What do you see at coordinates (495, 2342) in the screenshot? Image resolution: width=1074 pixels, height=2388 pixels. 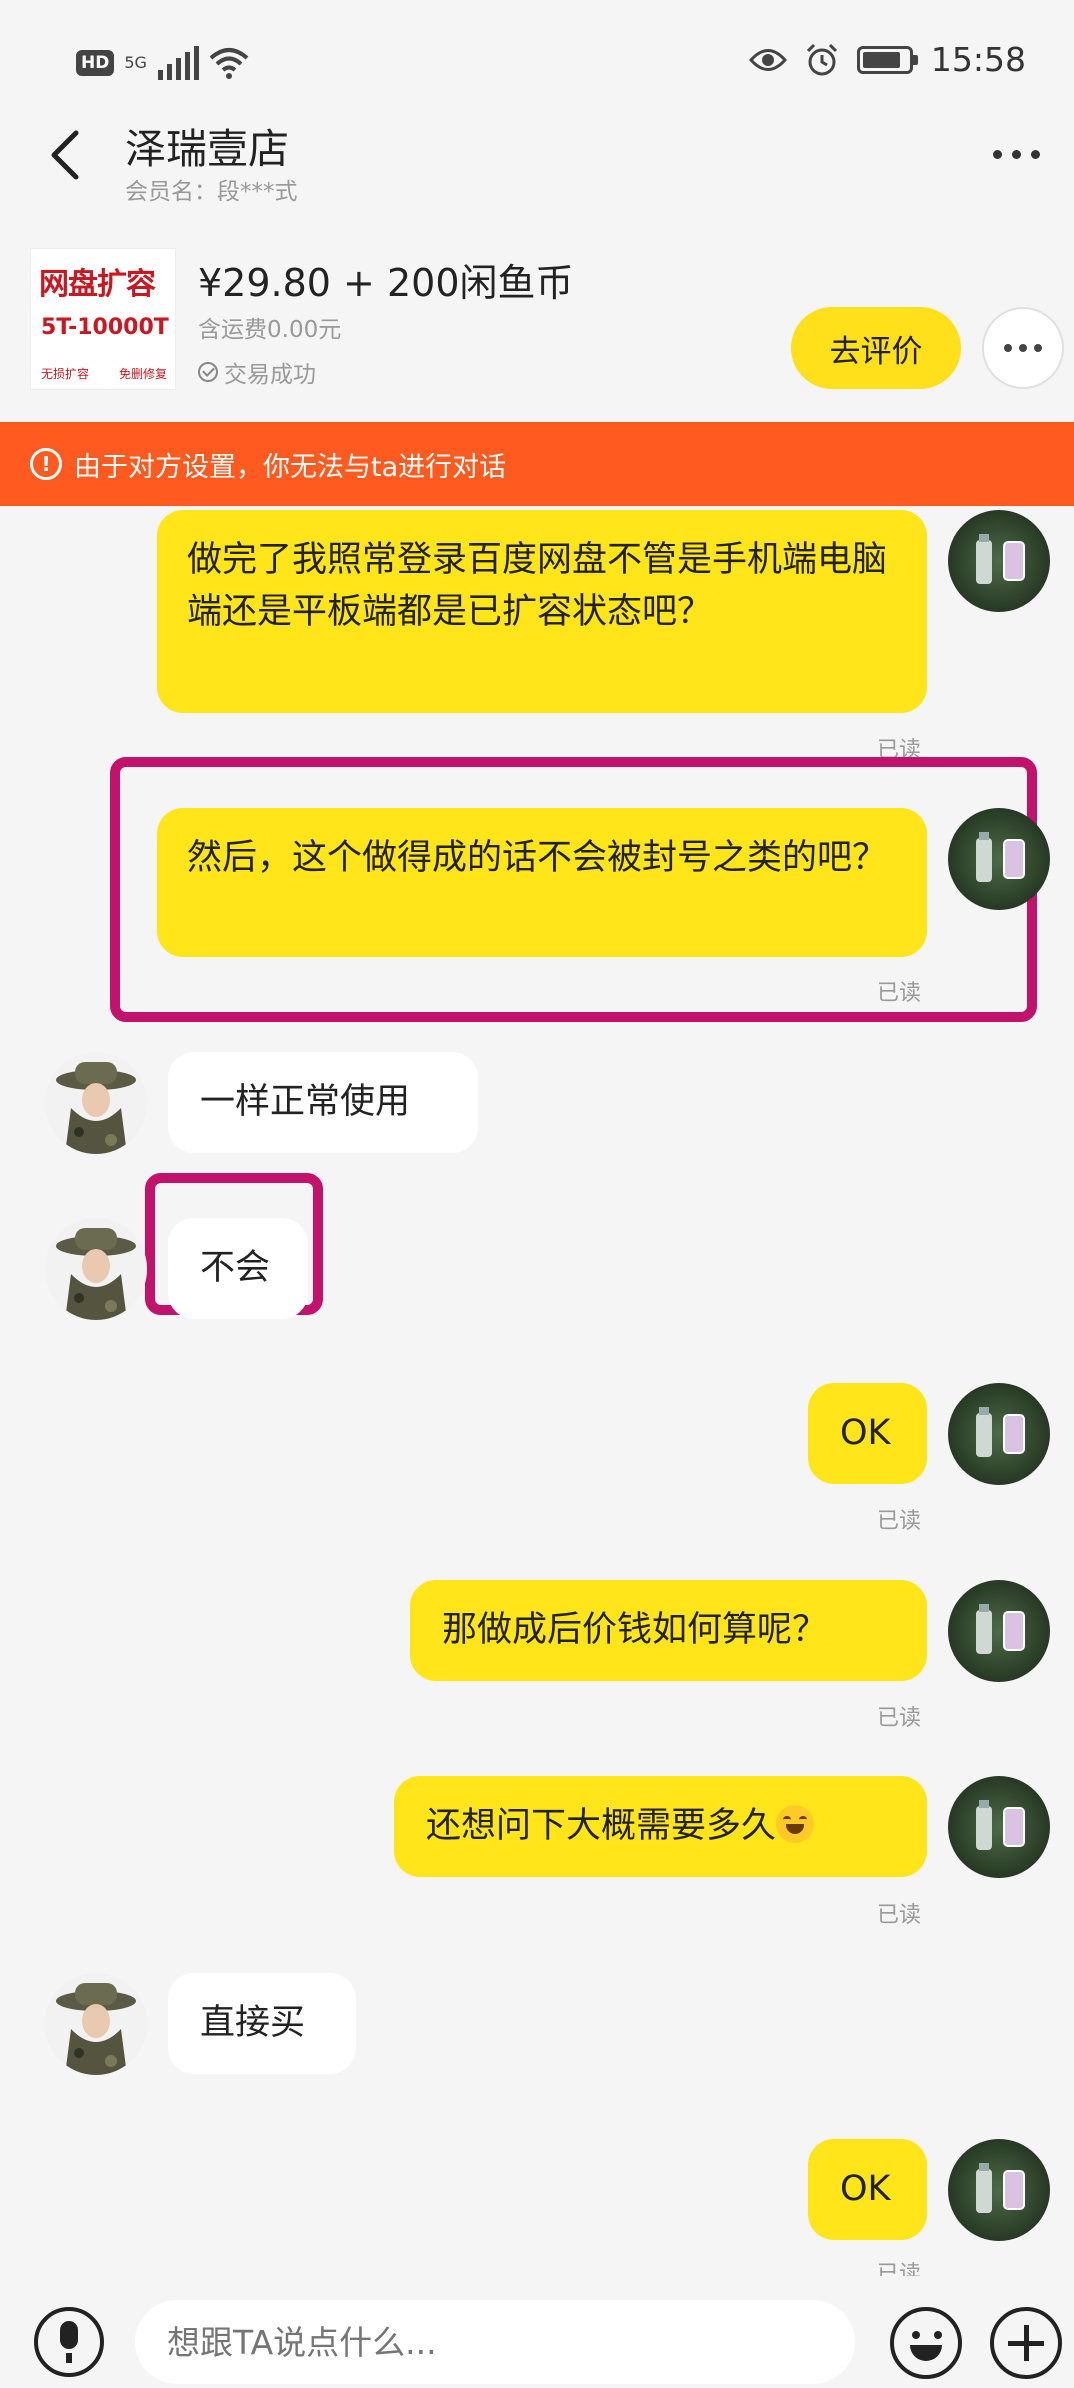 I see `message-input` at bounding box center [495, 2342].